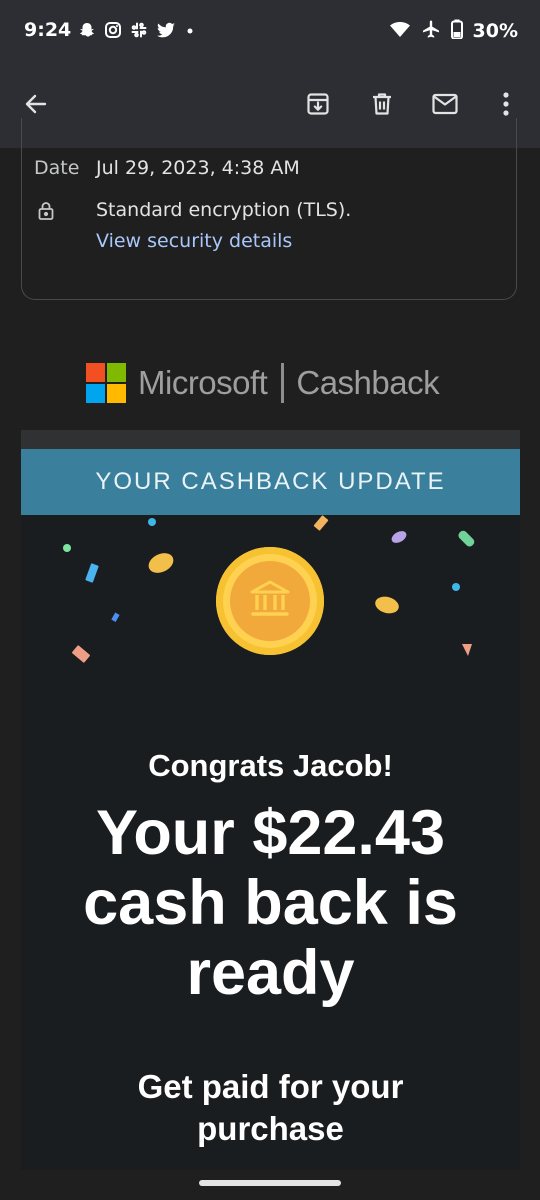  I want to click on cashback-banner: YOUR CASHBACK UPDATE, so click(270, 482).